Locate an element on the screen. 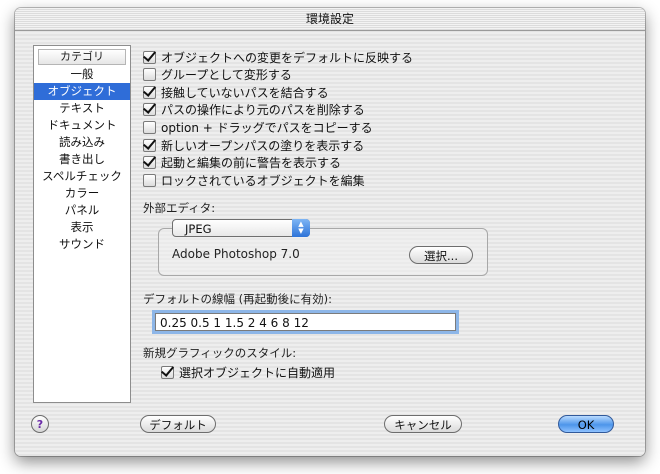 This screenshot has height=474, width=660. option-checkbox-row: 起動と編集の前に警告を表示する is located at coordinates (242, 163).